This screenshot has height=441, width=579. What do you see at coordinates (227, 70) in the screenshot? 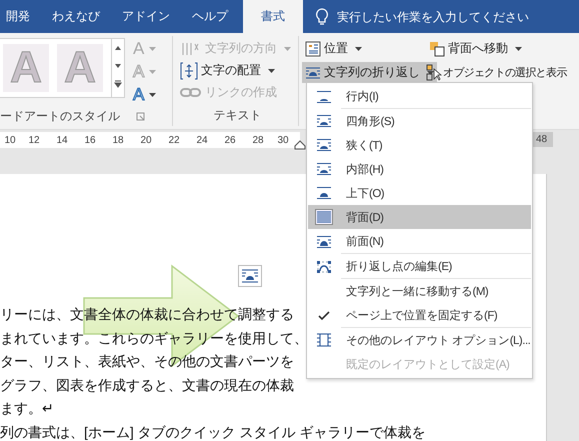
I see `ribbon-button: 文字の配置` at bounding box center [227, 70].